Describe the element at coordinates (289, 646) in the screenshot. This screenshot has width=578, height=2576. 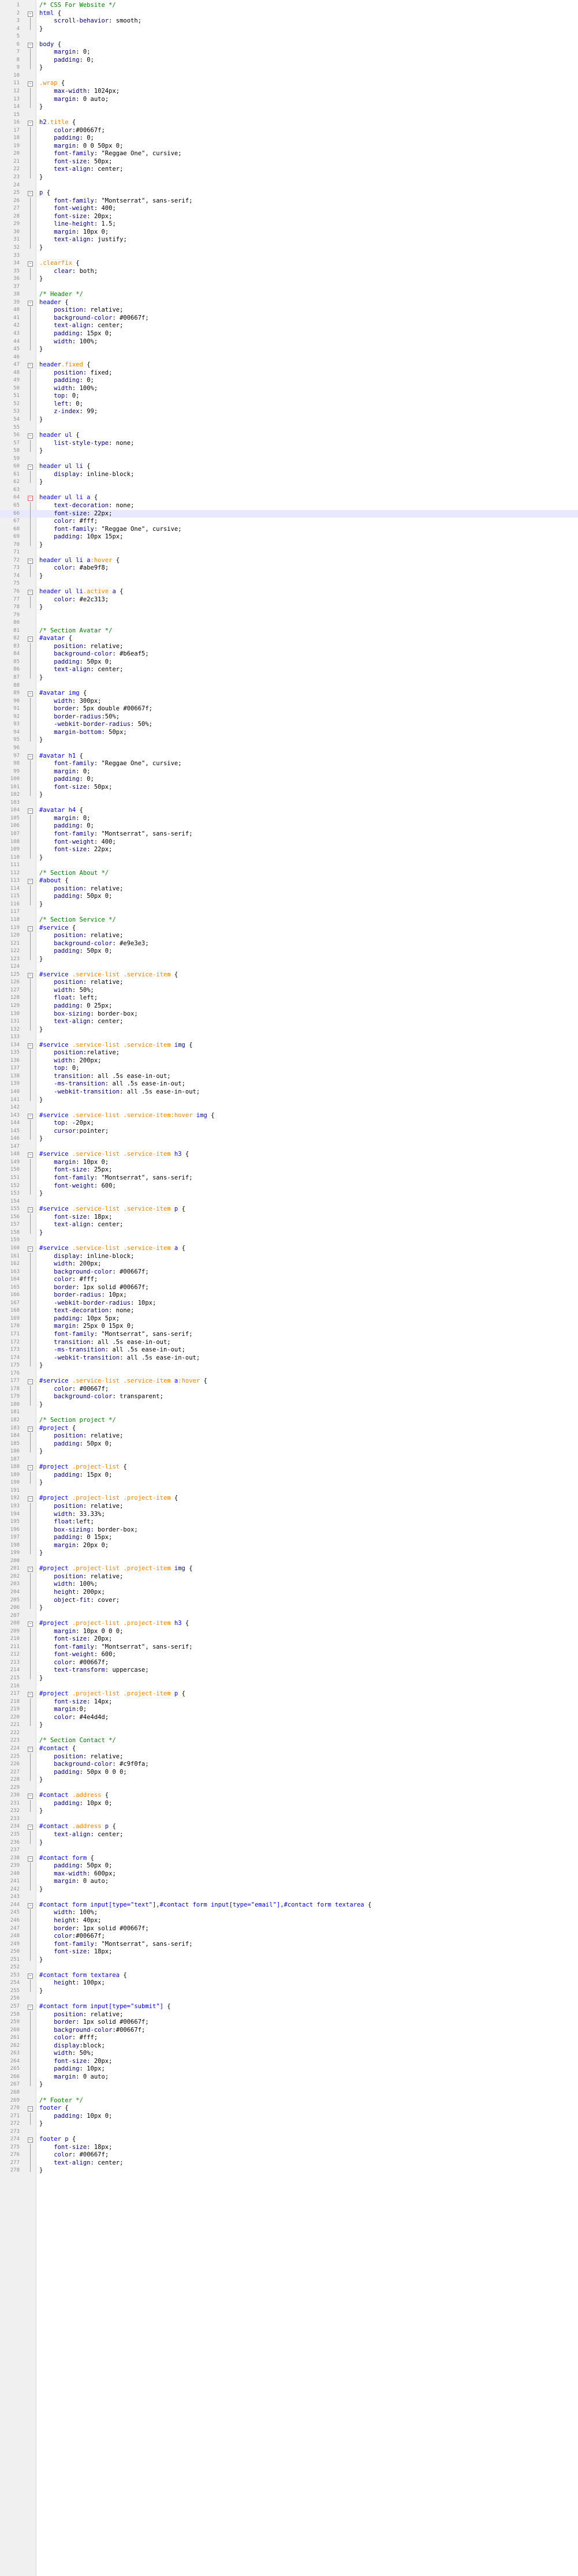
I see `code-line: 83 position: relative;` at that location.